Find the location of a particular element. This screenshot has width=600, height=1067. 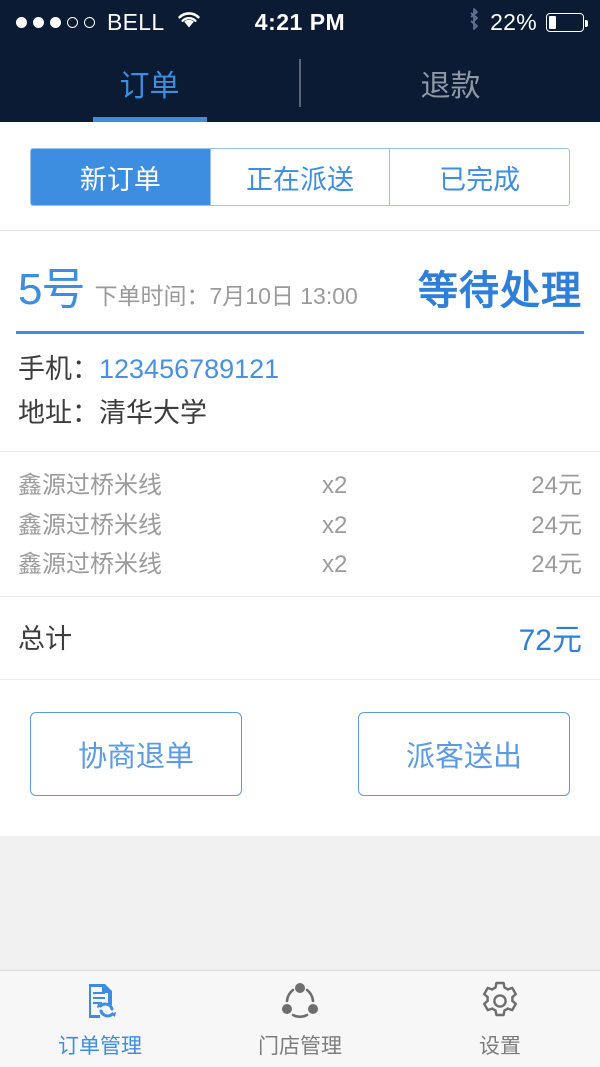

customer-address-value: 清华大学 is located at coordinates (153, 412).